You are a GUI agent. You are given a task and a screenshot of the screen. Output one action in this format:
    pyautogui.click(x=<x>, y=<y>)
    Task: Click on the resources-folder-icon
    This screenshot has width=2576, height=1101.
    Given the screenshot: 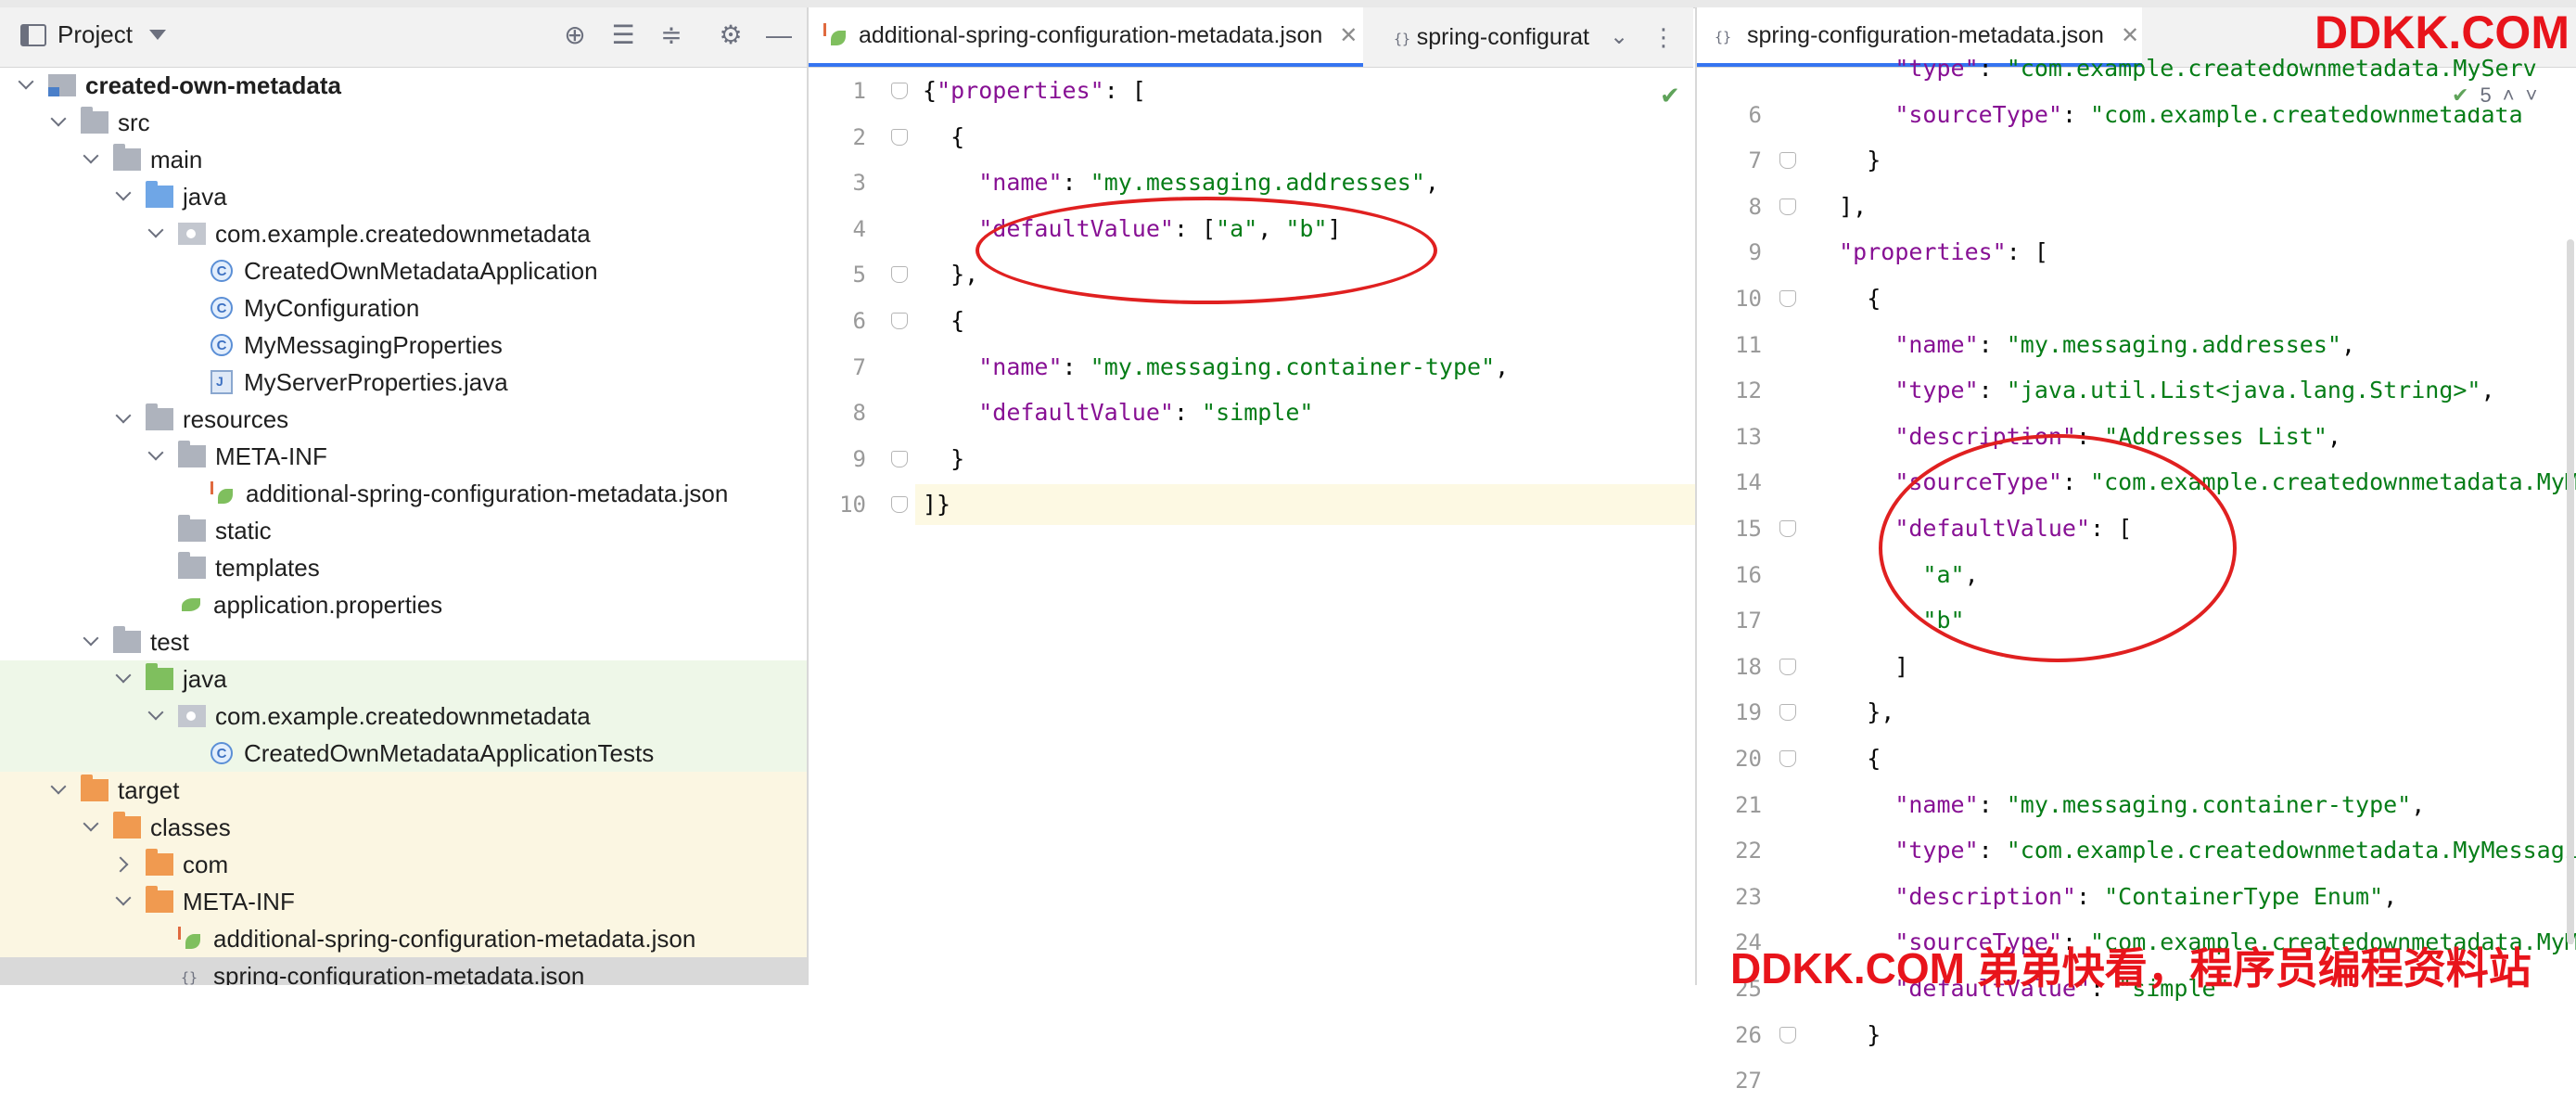 What is the action you would take?
    pyautogui.click(x=160, y=416)
    